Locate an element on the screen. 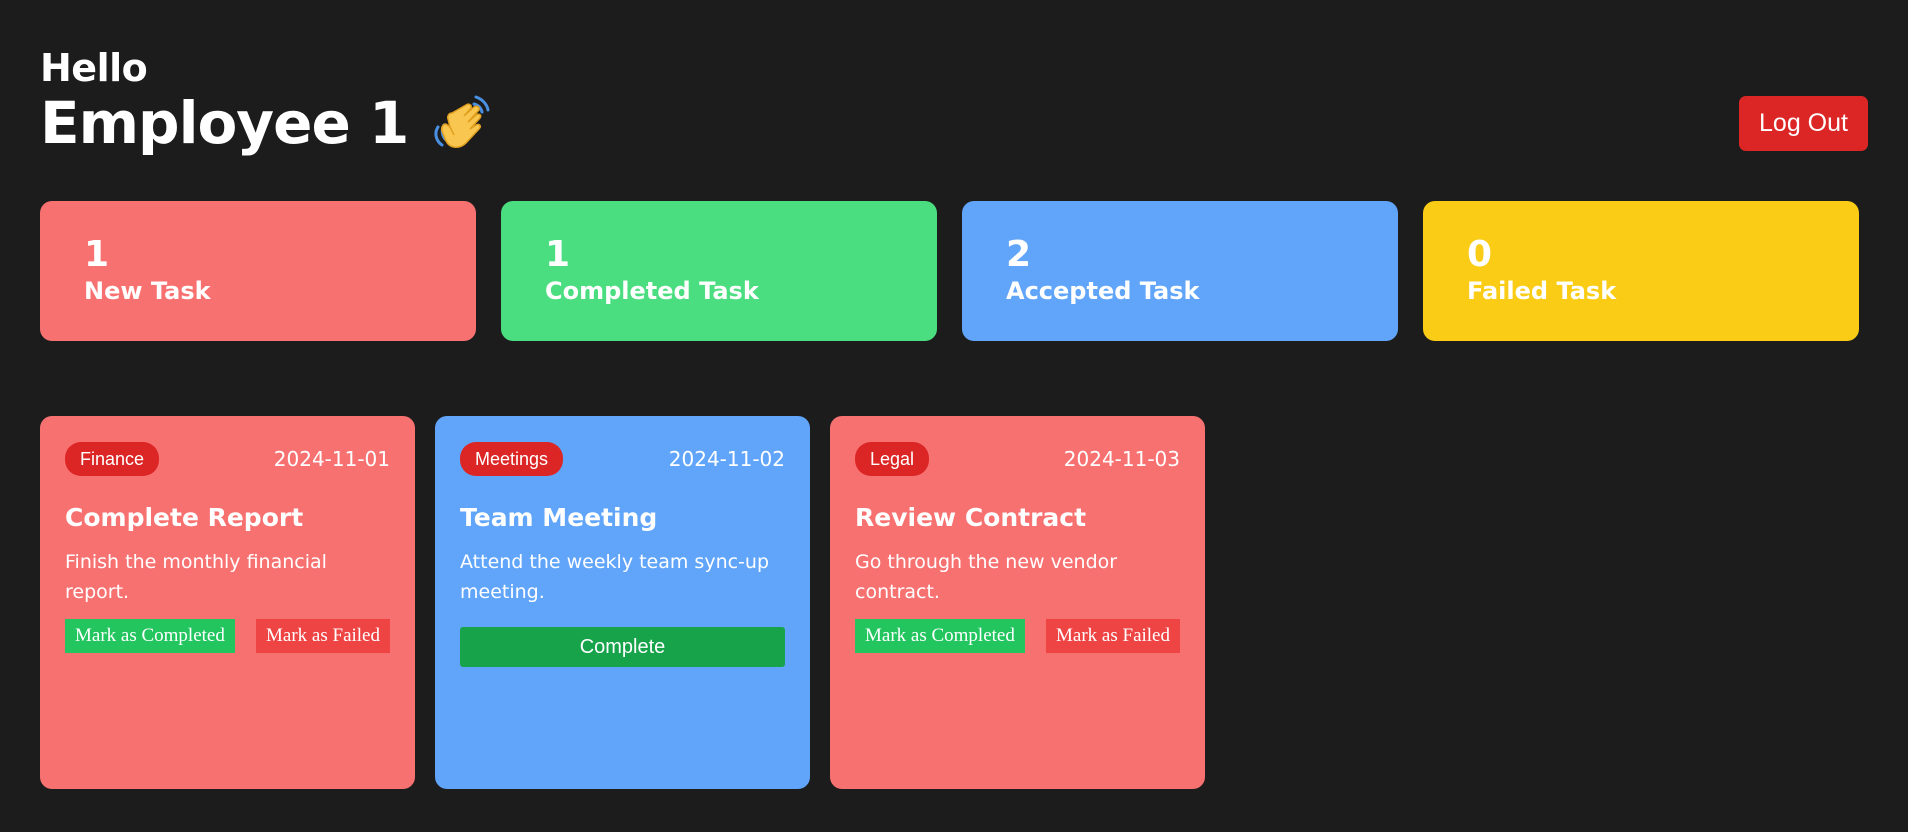 This screenshot has height=832, width=1908. log-out-button: Log Out is located at coordinates (1803, 123).